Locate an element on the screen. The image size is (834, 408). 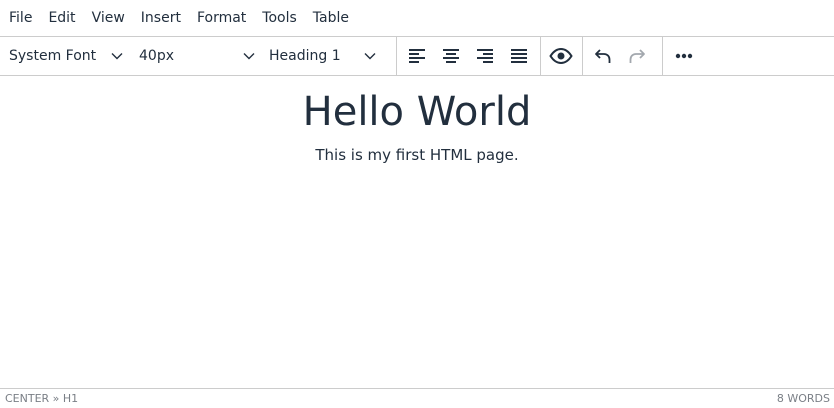
align-right-icon is located at coordinates (485, 56).